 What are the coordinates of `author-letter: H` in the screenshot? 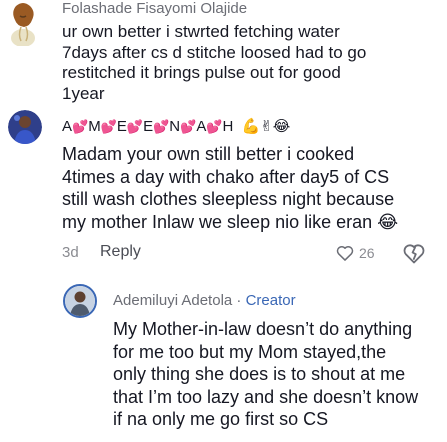 It's located at (228, 126).